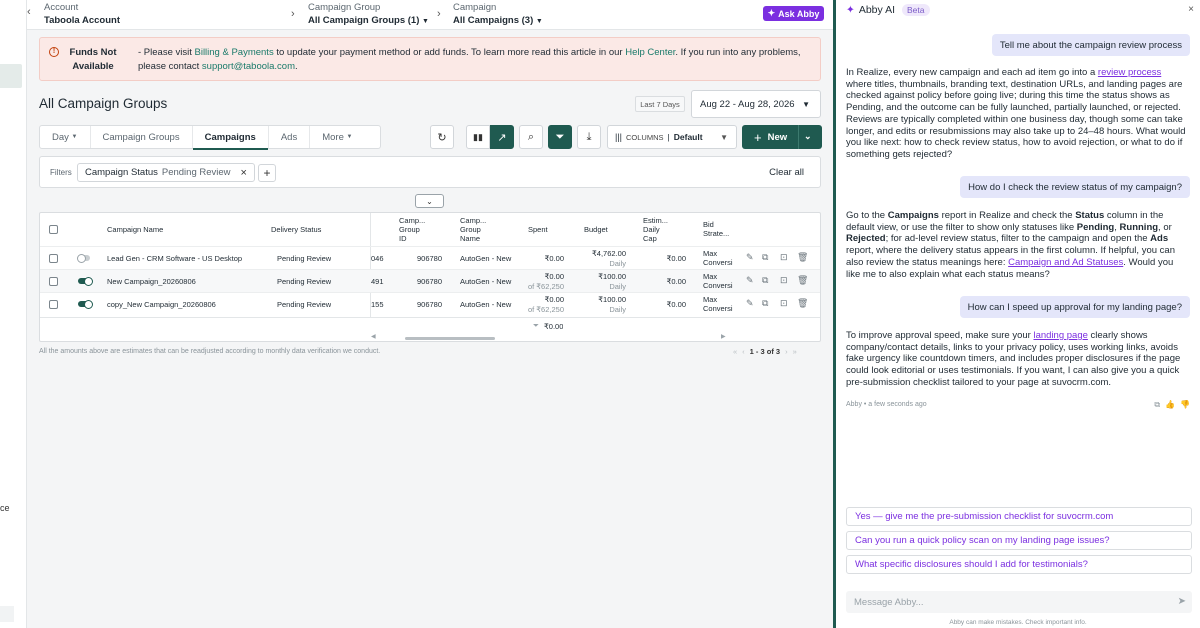  Describe the element at coordinates (502, 137) in the screenshot. I see `line-chart-toggle: ↗` at that location.